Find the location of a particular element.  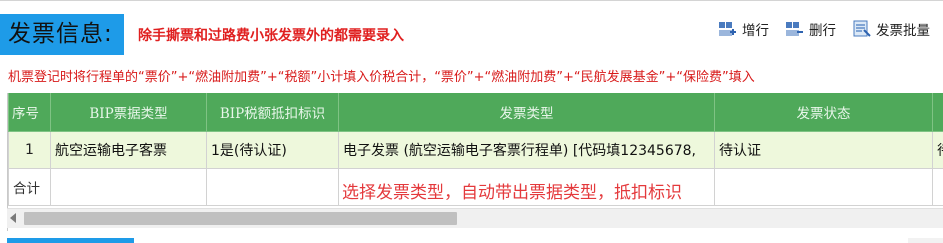

horizontal-scrollbar is located at coordinates (475, 218).